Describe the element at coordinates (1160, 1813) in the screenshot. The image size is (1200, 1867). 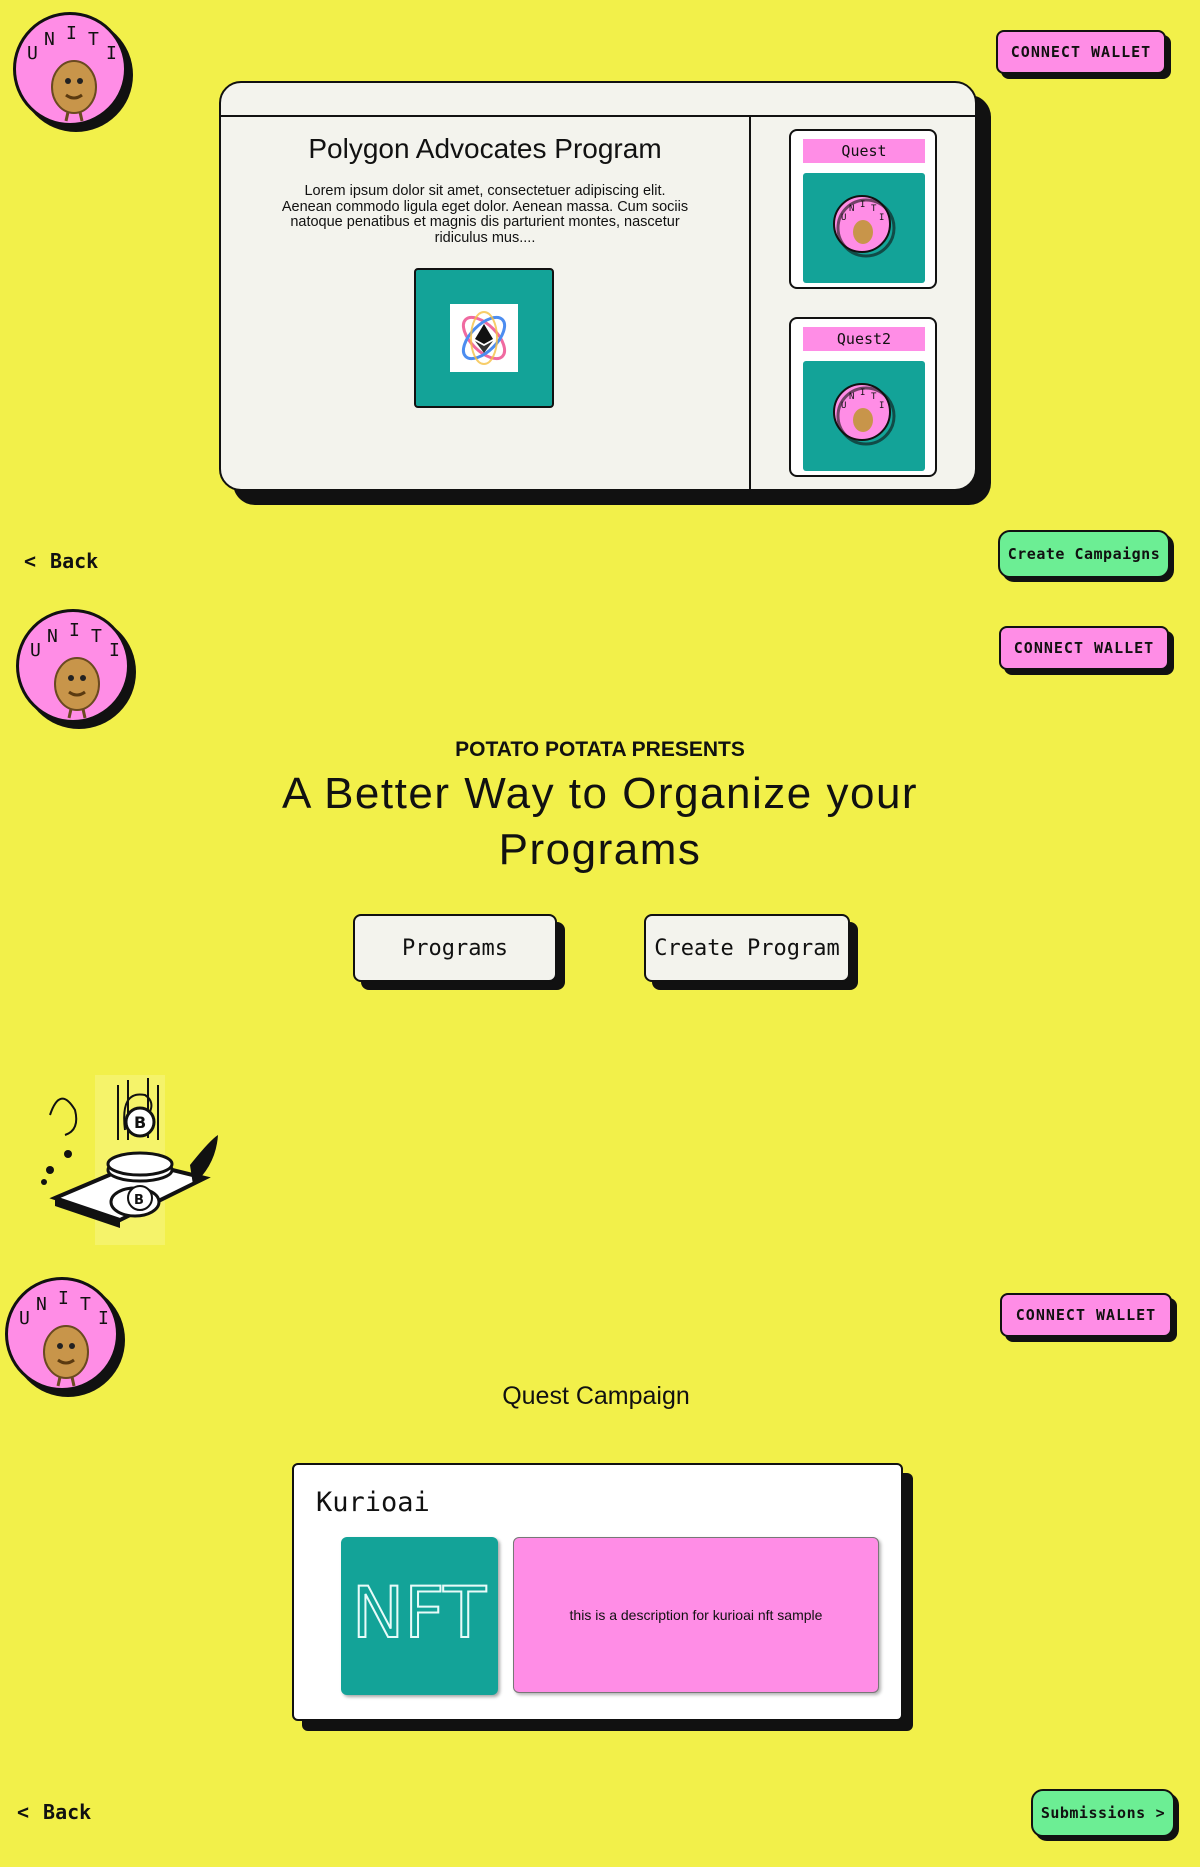
I see `chevron-right-icon: >` at that location.